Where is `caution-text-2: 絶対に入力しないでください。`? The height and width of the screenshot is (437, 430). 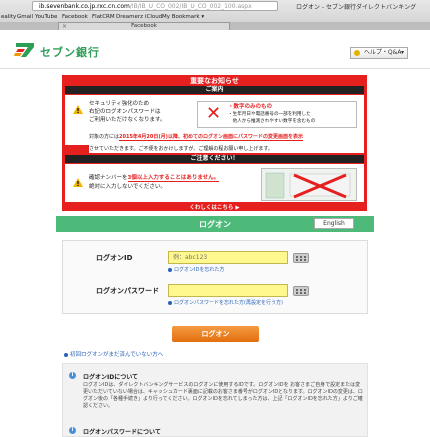 caution-text-2: 絶対に入力しないでください。 is located at coordinates (127, 187).